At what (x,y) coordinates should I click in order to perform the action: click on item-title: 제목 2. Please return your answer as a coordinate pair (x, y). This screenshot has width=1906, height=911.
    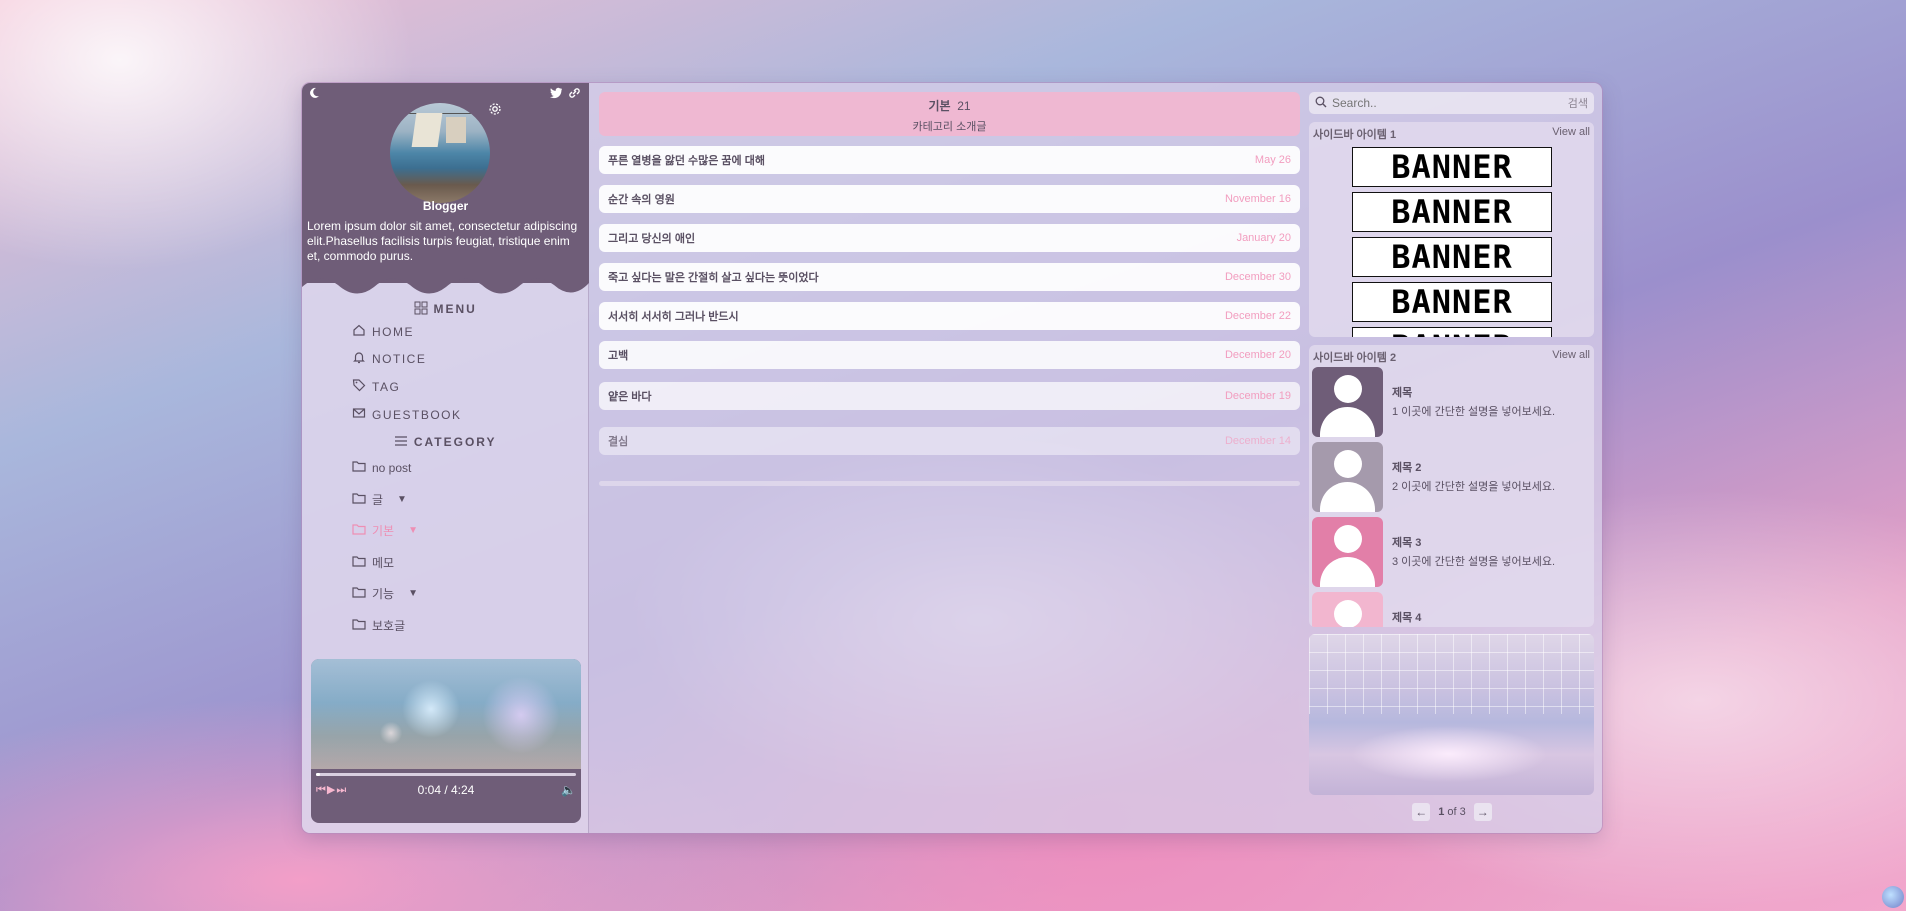
    Looking at the image, I should click on (1406, 467).